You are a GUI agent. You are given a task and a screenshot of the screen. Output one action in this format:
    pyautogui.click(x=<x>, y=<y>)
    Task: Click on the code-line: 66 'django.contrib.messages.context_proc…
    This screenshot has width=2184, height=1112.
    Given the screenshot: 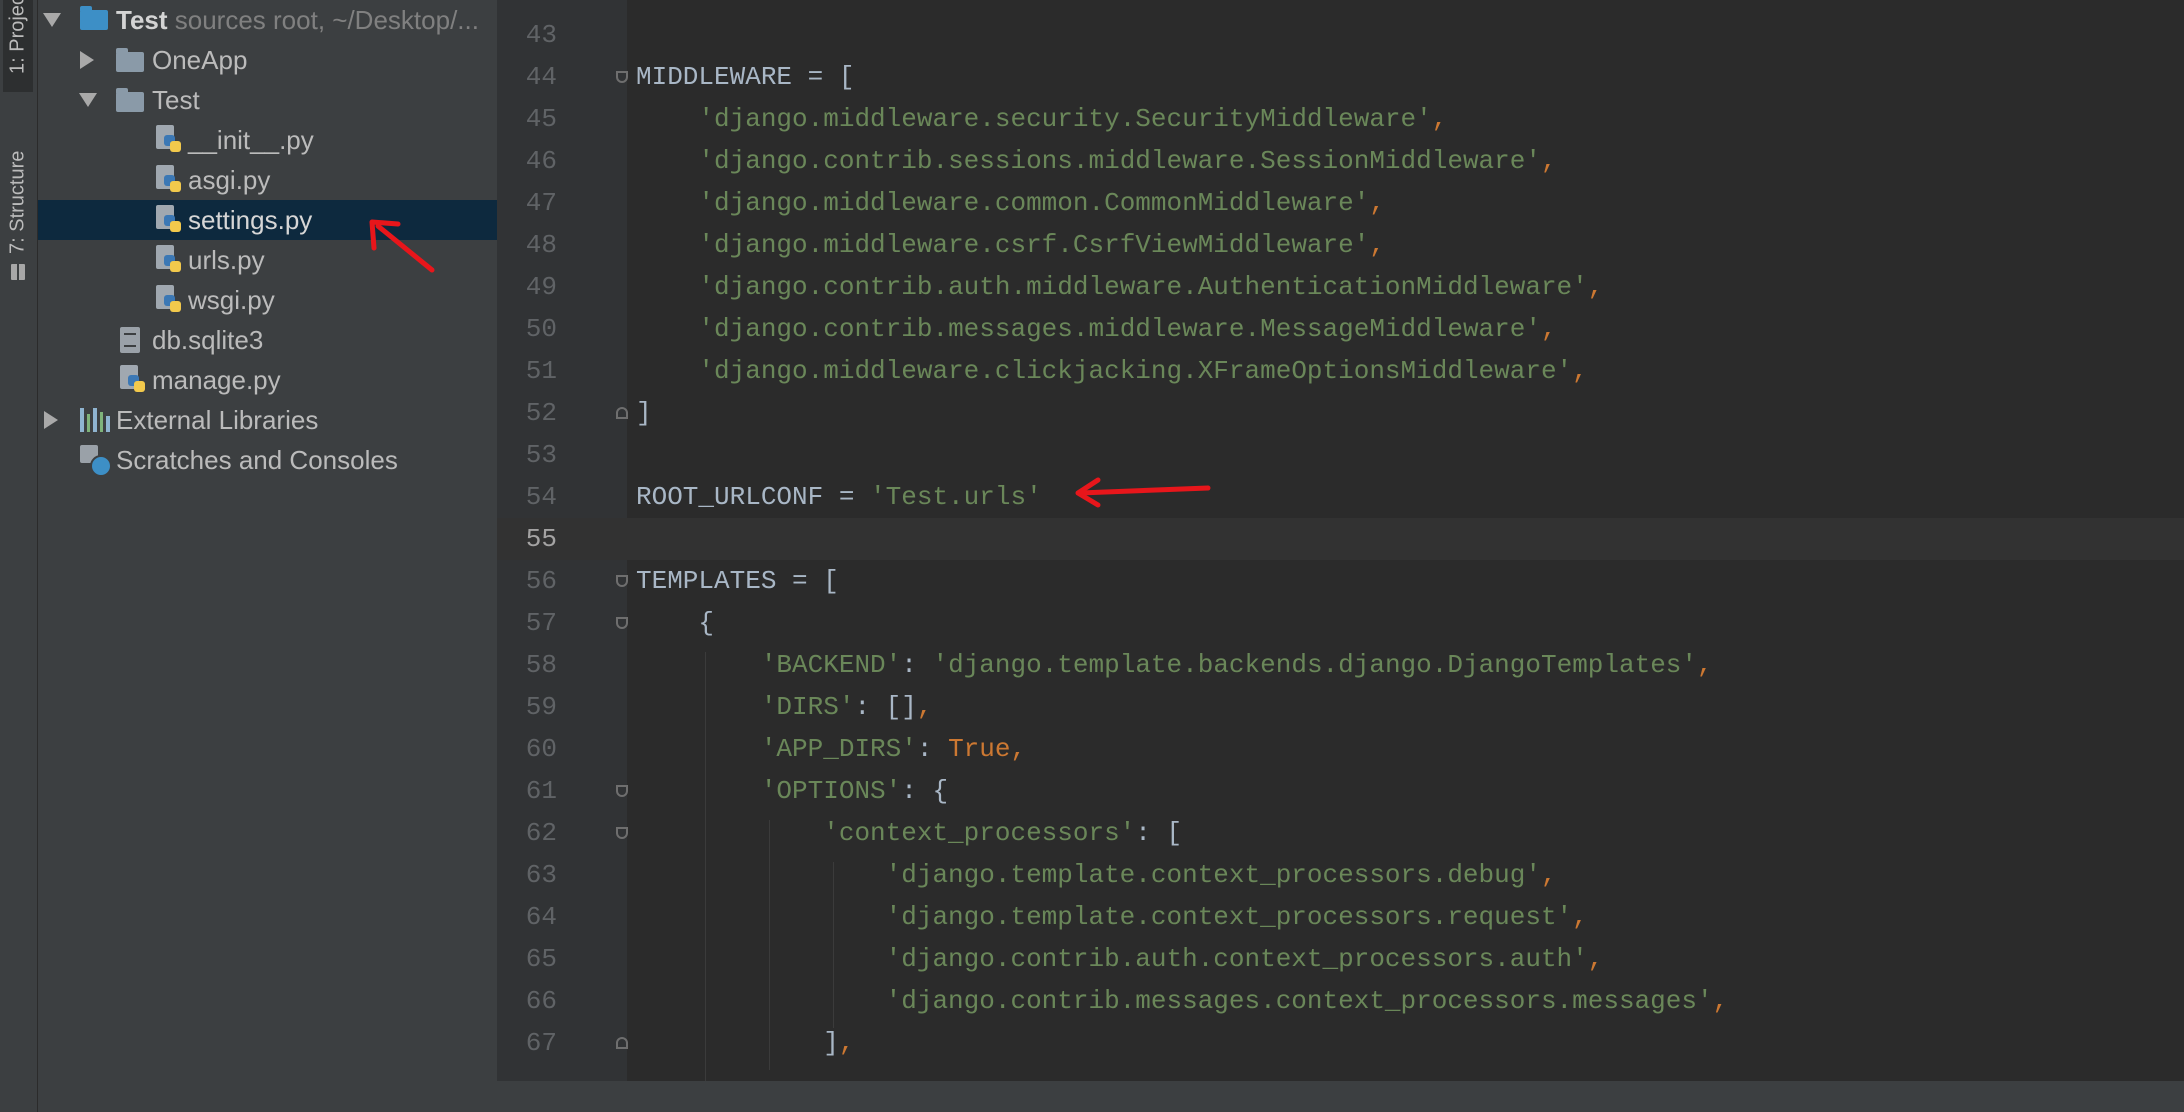 What is the action you would take?
    pyautogui.click(x=1340, y=1001)
    